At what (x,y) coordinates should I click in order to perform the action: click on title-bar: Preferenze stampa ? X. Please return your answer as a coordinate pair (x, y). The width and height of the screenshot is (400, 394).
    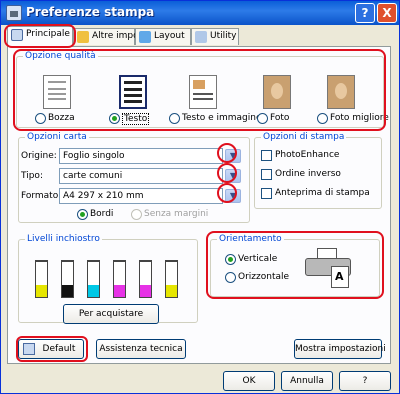
    Looking at the image, I should click on (200, 13).